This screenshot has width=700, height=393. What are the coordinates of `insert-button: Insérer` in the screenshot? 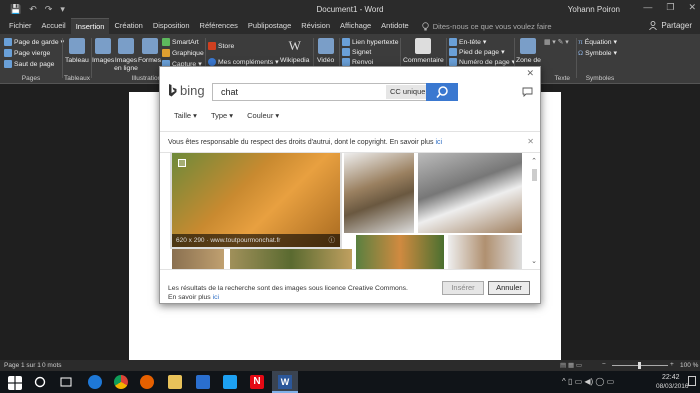 It's located at (463, 288).